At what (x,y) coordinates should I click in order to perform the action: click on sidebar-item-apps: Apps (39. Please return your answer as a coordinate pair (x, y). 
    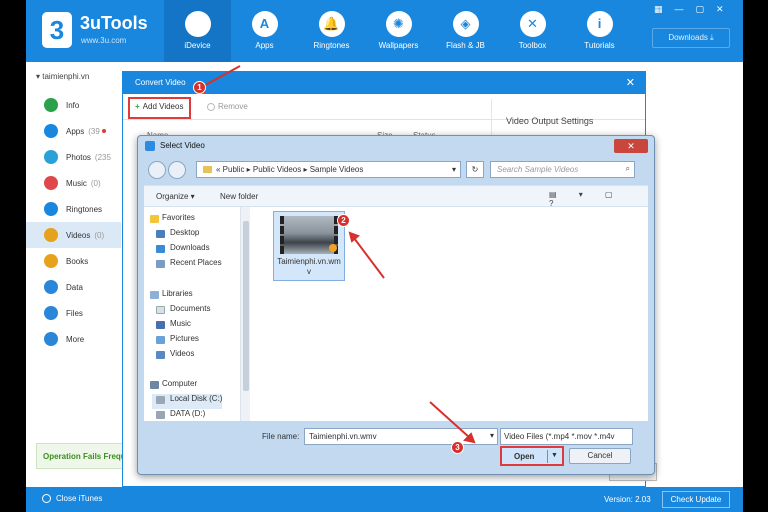
    Looking at the image, I should click on (73, 131).